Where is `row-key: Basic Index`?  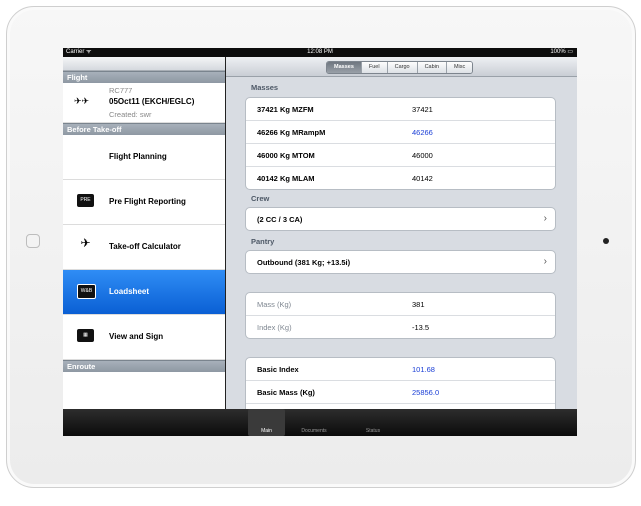
row-key: Basic Index is located at coordinates (278, 369).